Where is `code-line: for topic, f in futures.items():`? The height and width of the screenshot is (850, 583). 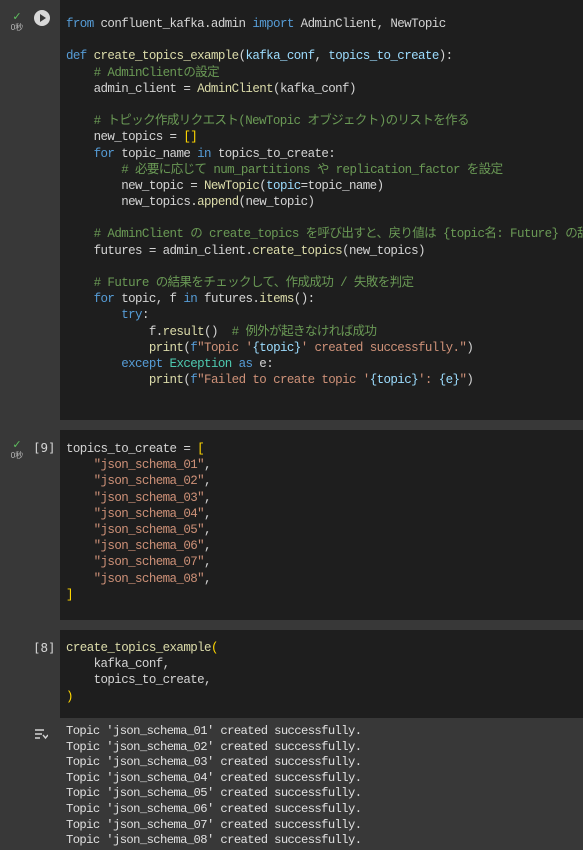 code-line: for topic, f in futures.items(): is located at coordinates (204, 299).